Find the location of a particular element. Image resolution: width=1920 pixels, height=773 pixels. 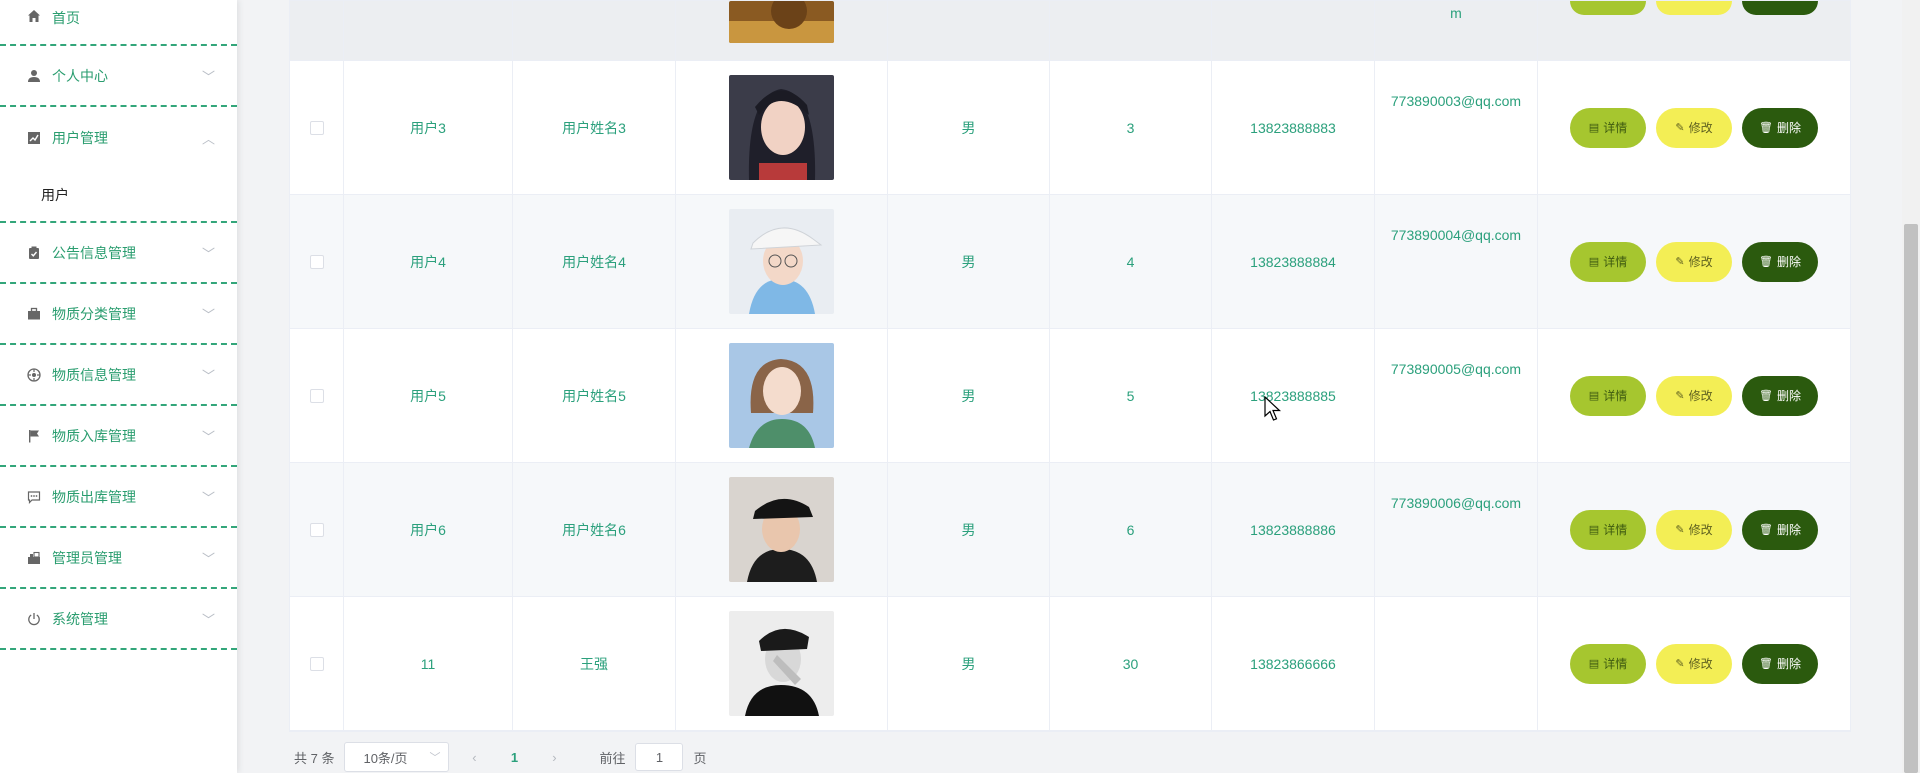

chevron-up-icon: ︿ is located at coordinates (208, 138).